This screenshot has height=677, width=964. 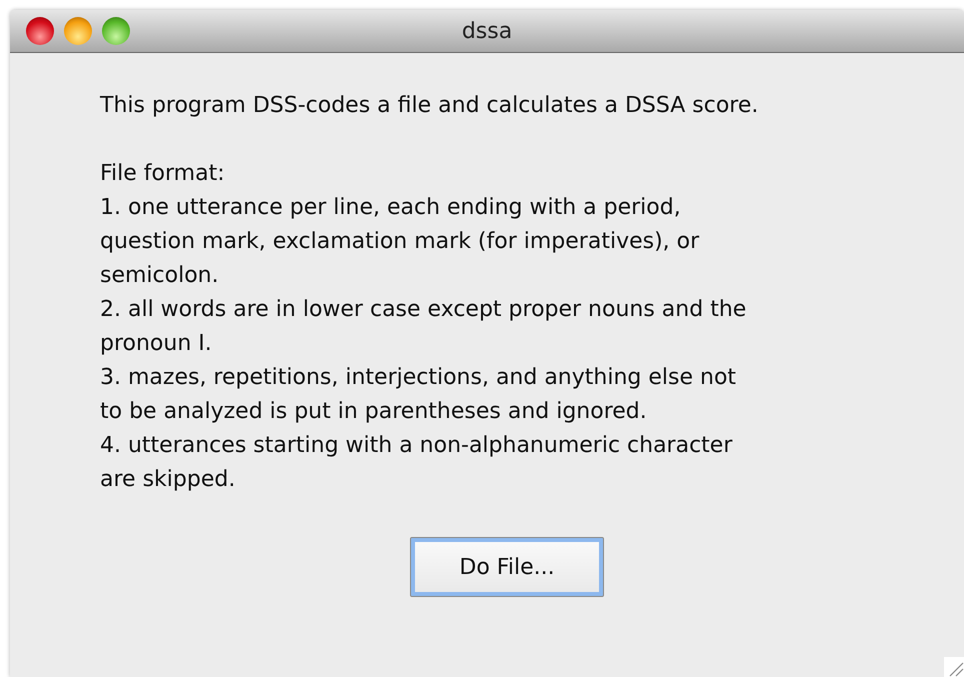 What do you see at coordinates (487, 31) in the screenshot?
I see `window-title: dssa` at bounding box center [487, 31].